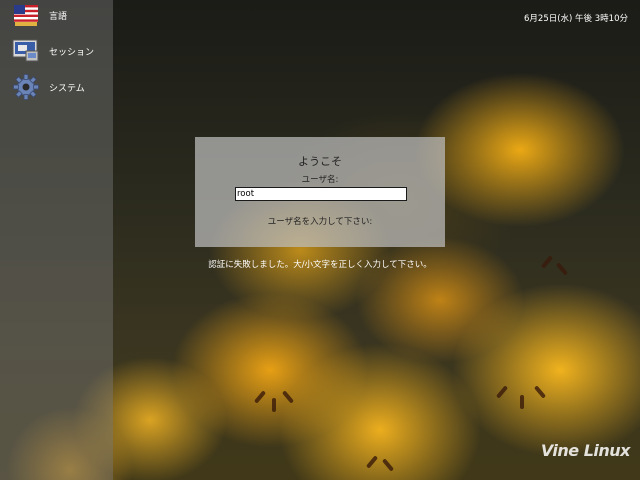 This screenshot has height=480, width=640. What do you see at coordinates (26, 87) in the screenshot?
I see `system-gear-icon` at bounding box center [26, 87].